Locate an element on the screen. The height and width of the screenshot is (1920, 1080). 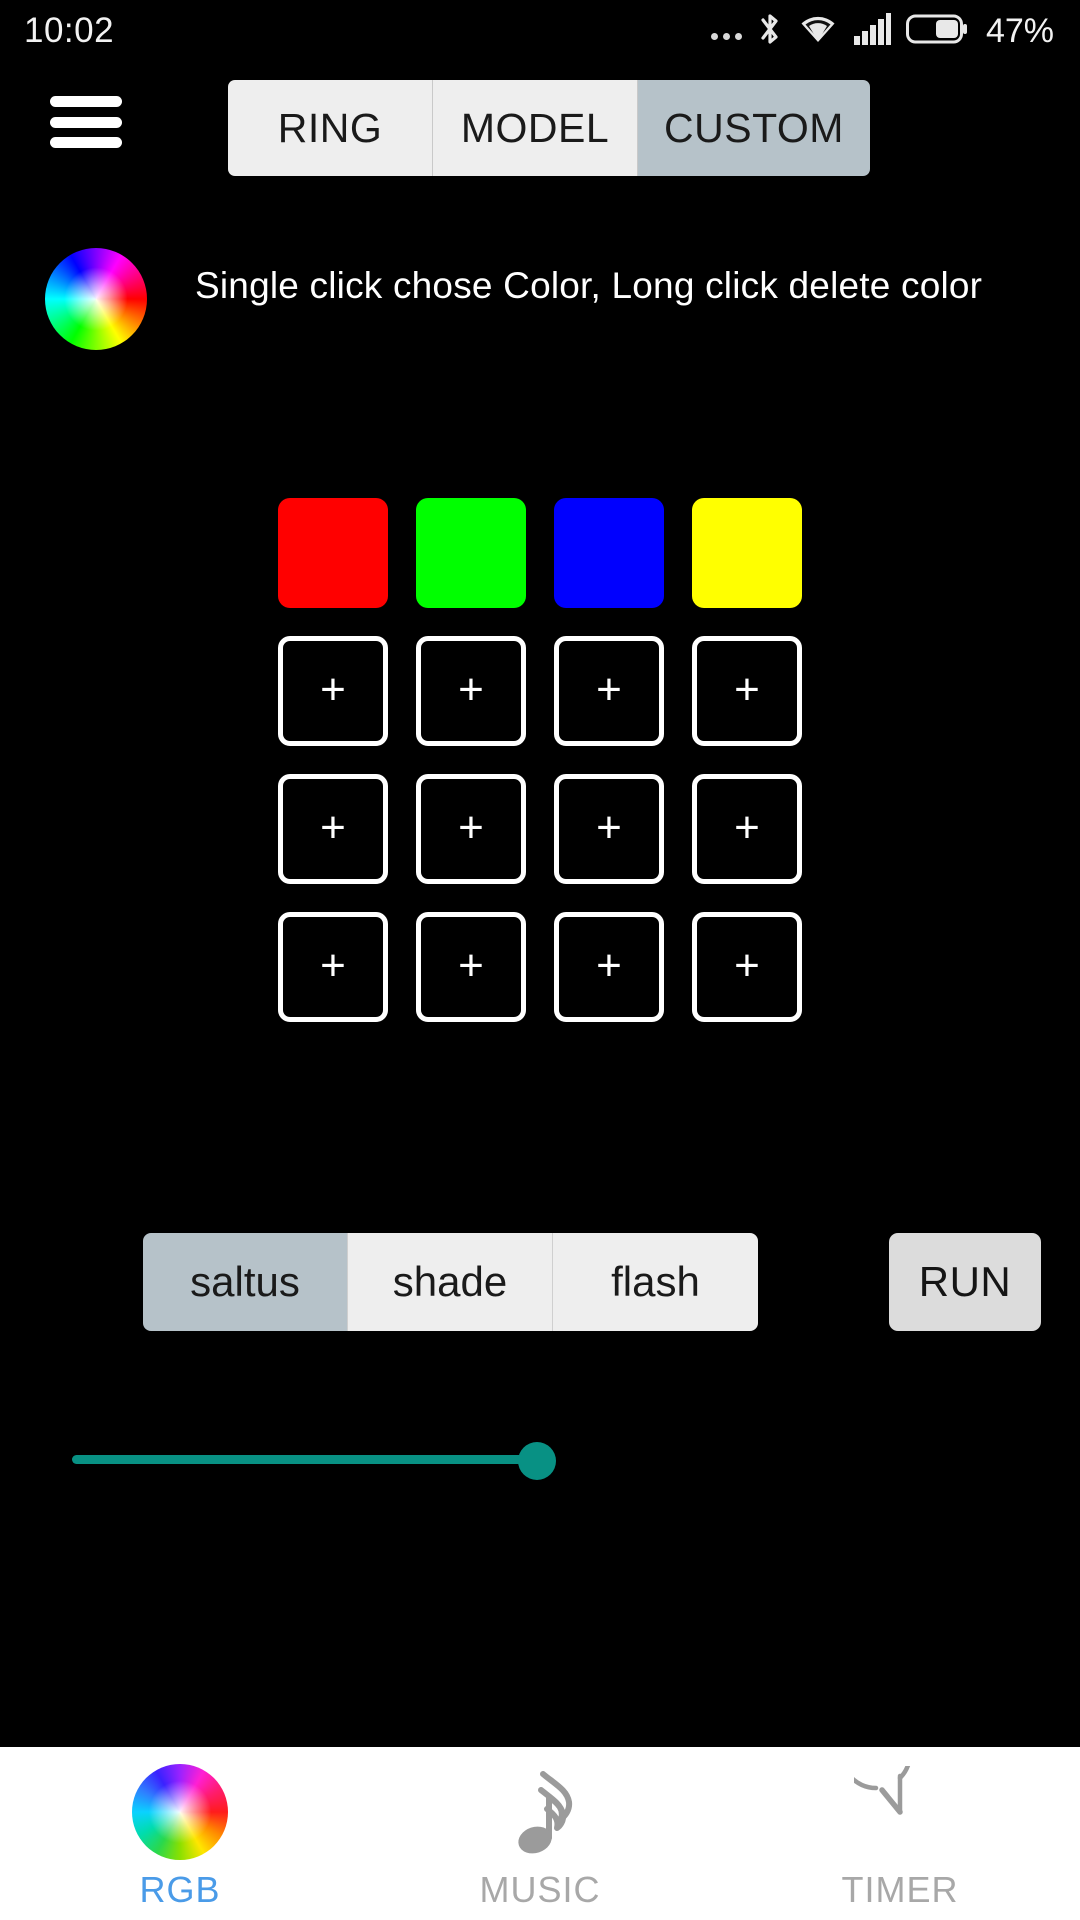
status-bar: 10:02 47% is located at coordinates (540, 31).